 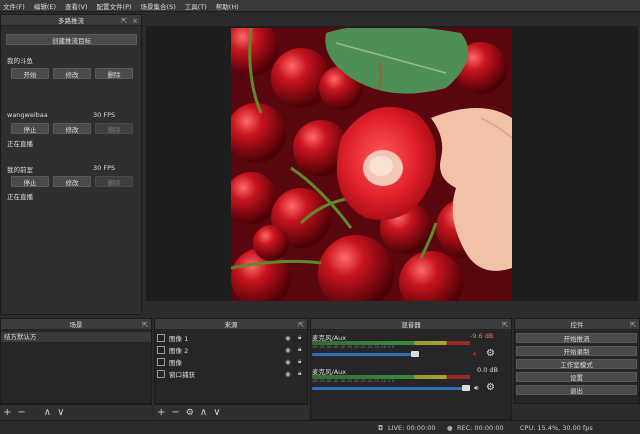 I want to click on controls-title: 控件, so click(x=577, y=325).